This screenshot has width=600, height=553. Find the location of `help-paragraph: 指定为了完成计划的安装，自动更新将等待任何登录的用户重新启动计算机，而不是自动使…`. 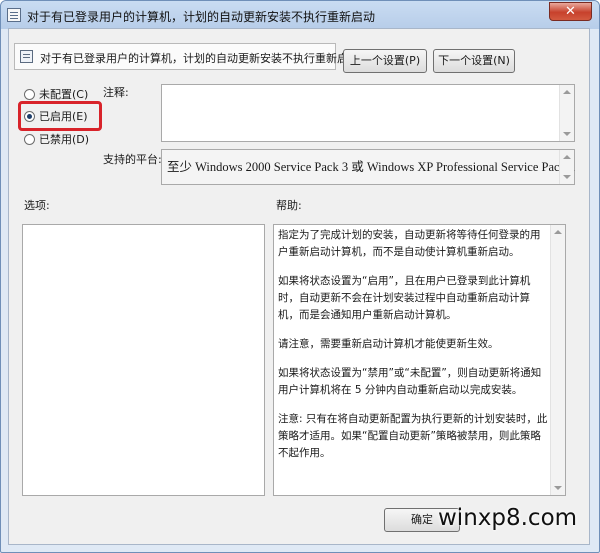

help-paragraph: 指定为了完成计划的安装，自动更新将等待任何登录的用户重新启动计算机，而不是自动使… is located at coordinates (409, 243).